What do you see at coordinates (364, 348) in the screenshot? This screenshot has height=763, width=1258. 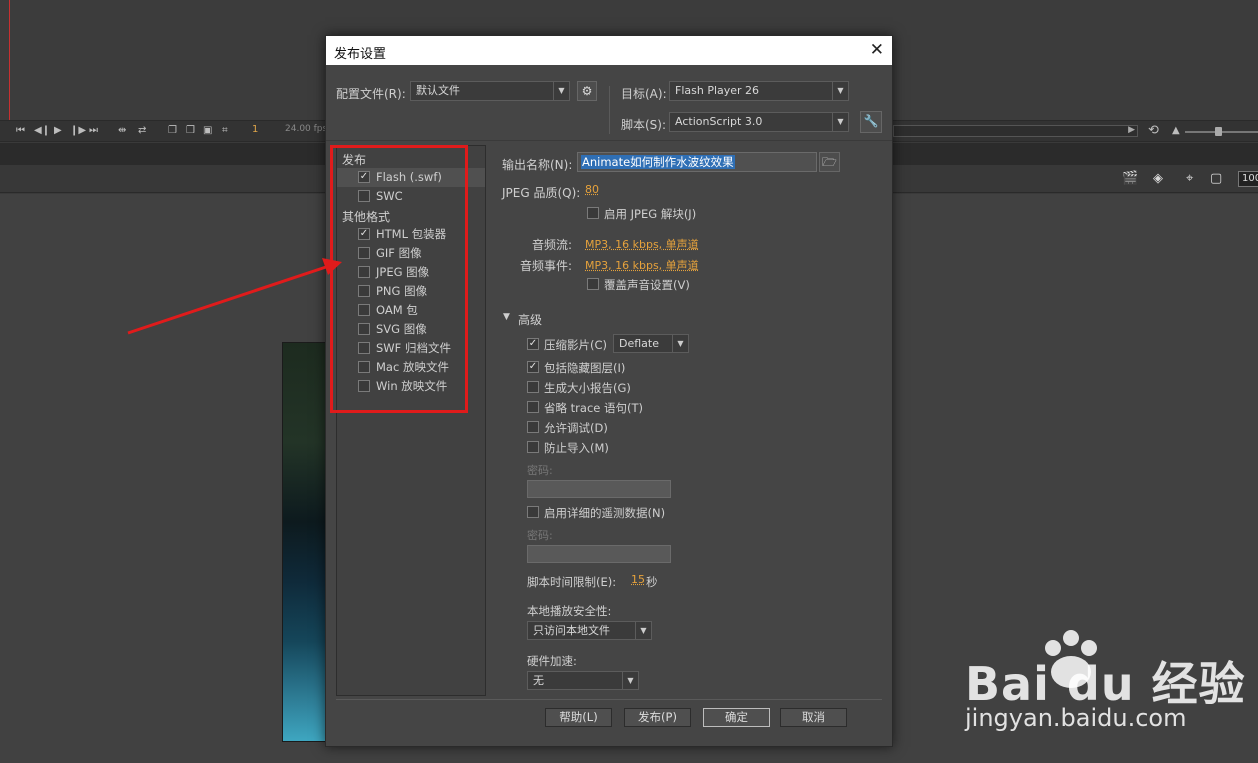 I see `checkbox-swf-archive` at bounding box center [364, 348].